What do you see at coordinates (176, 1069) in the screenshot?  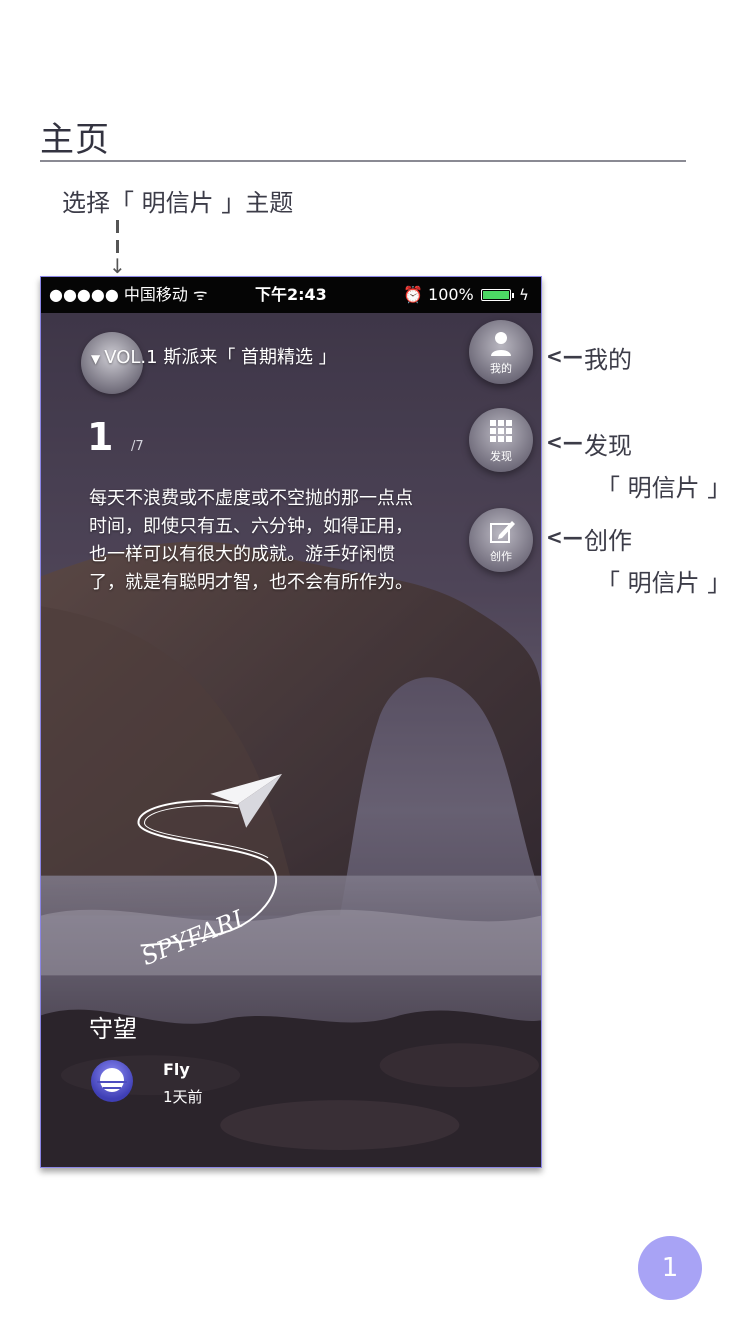 I see `author-name: Fly` at bounding box center [176, 1069].